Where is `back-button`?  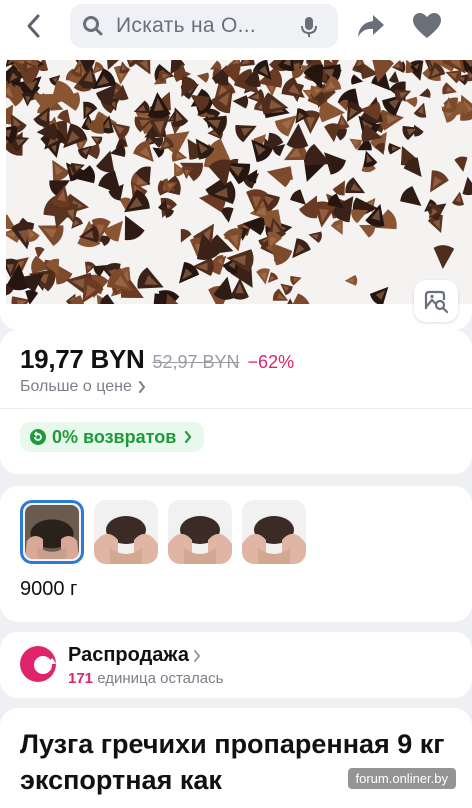
back-button is located at coordinates (33, 26).